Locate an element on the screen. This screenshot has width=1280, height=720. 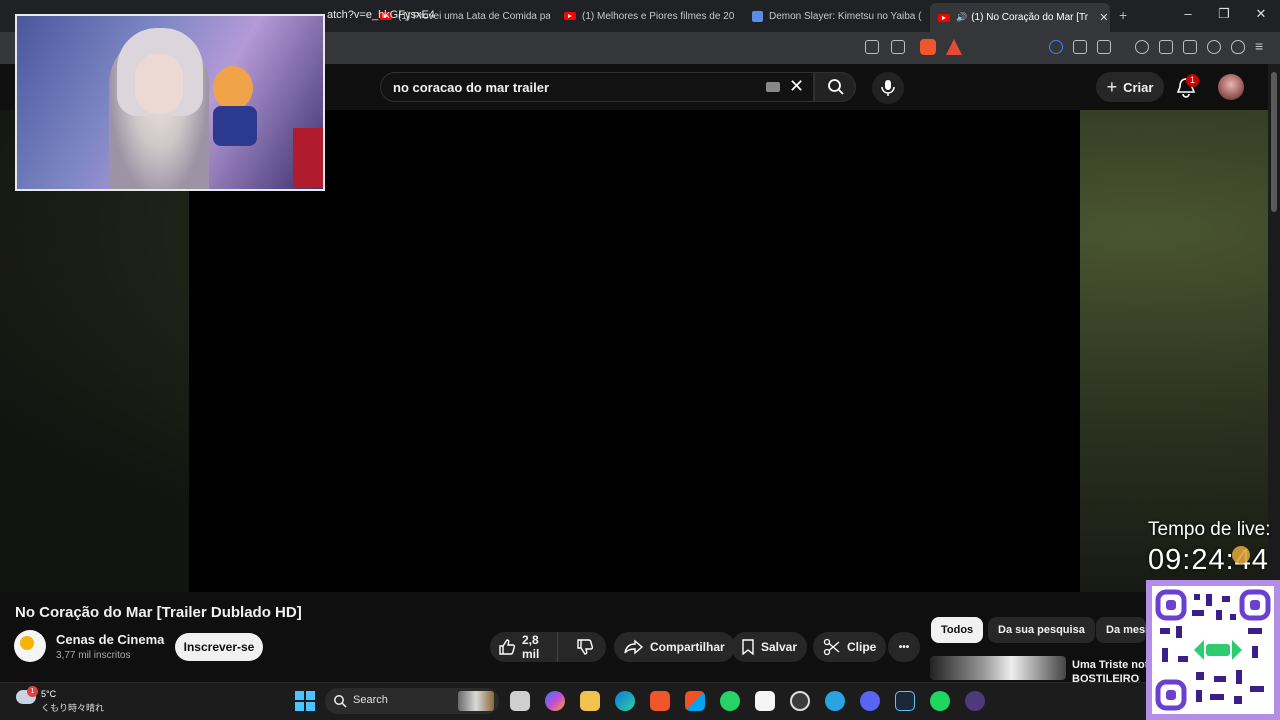
like-count: 2,8 mil is located at coordinates (531, 647).